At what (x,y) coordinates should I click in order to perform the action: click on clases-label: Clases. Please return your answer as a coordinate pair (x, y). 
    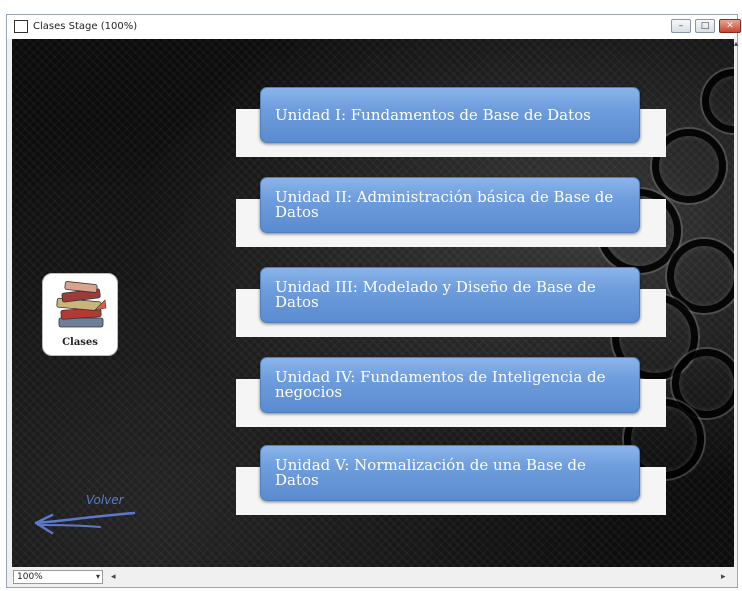
    Looking at the image, I should click on (80, 342).